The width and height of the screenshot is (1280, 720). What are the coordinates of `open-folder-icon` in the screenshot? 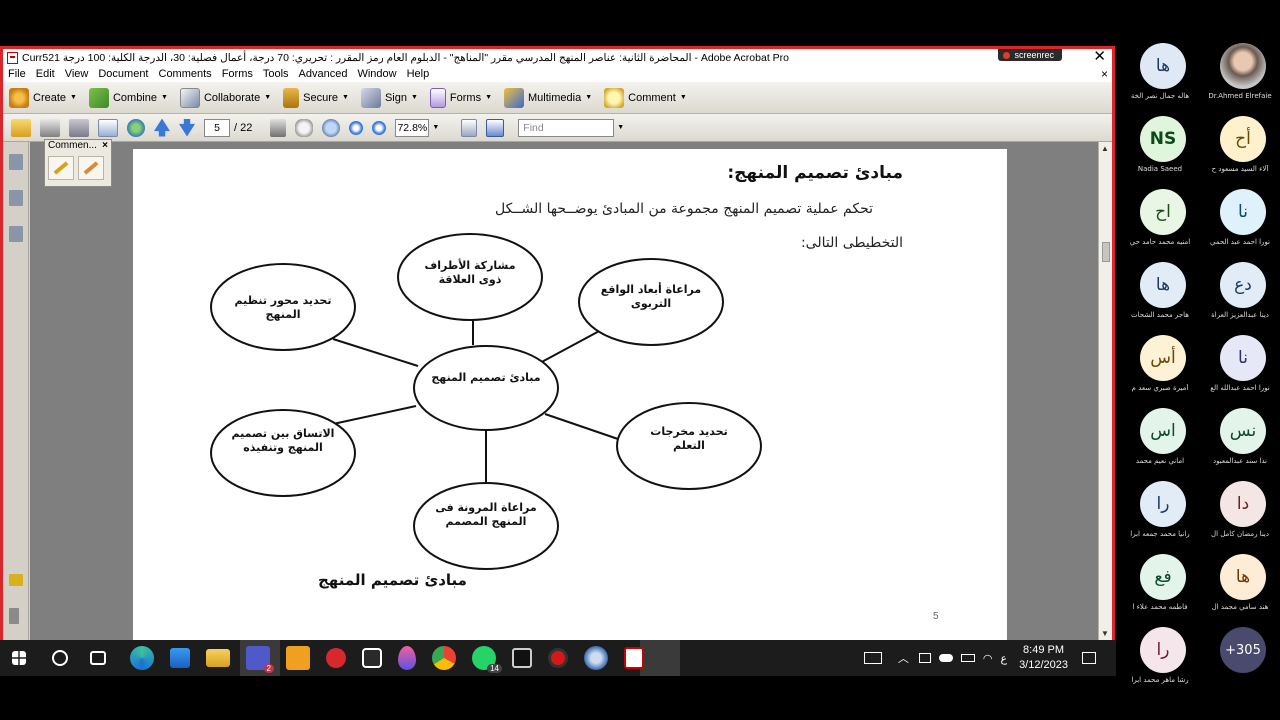 It's located at (21, 127).